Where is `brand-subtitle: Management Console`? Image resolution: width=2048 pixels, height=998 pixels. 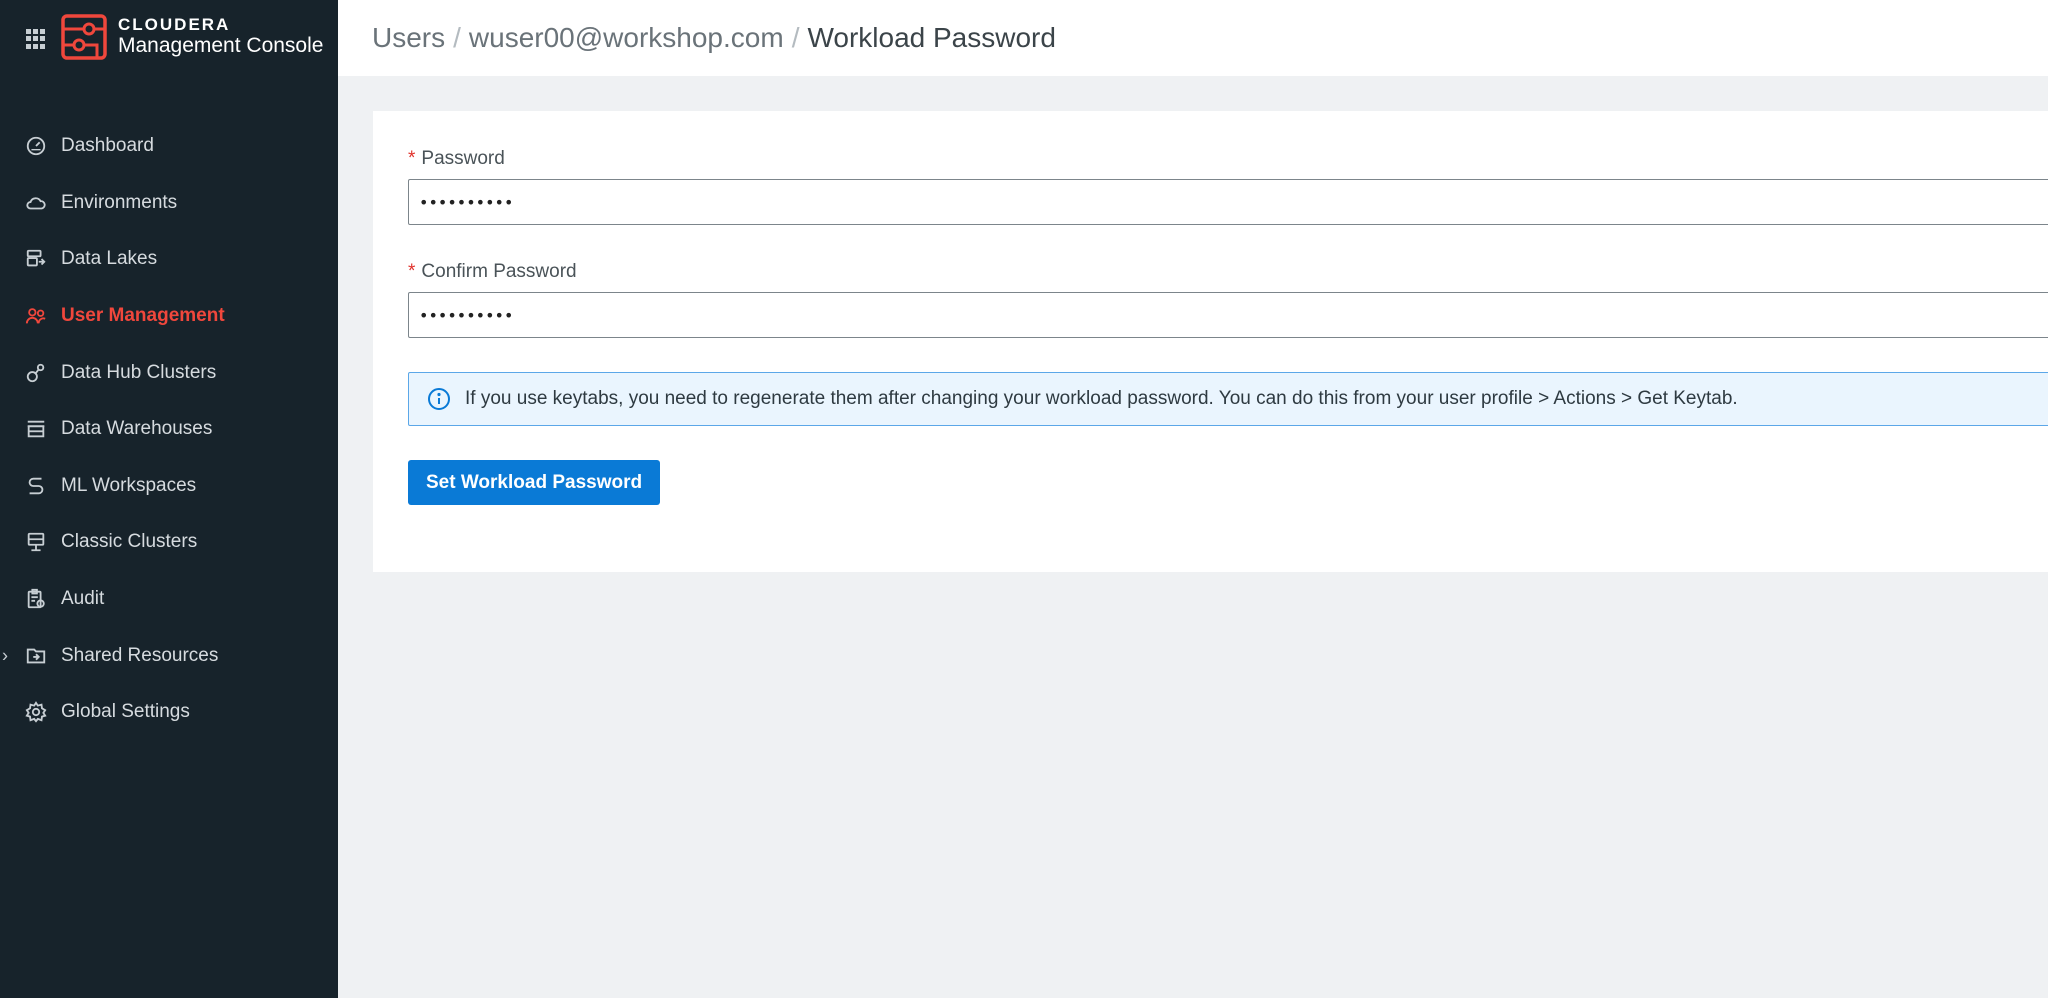 brand-subtitle: Management Console is located at coordinates (221, 45).